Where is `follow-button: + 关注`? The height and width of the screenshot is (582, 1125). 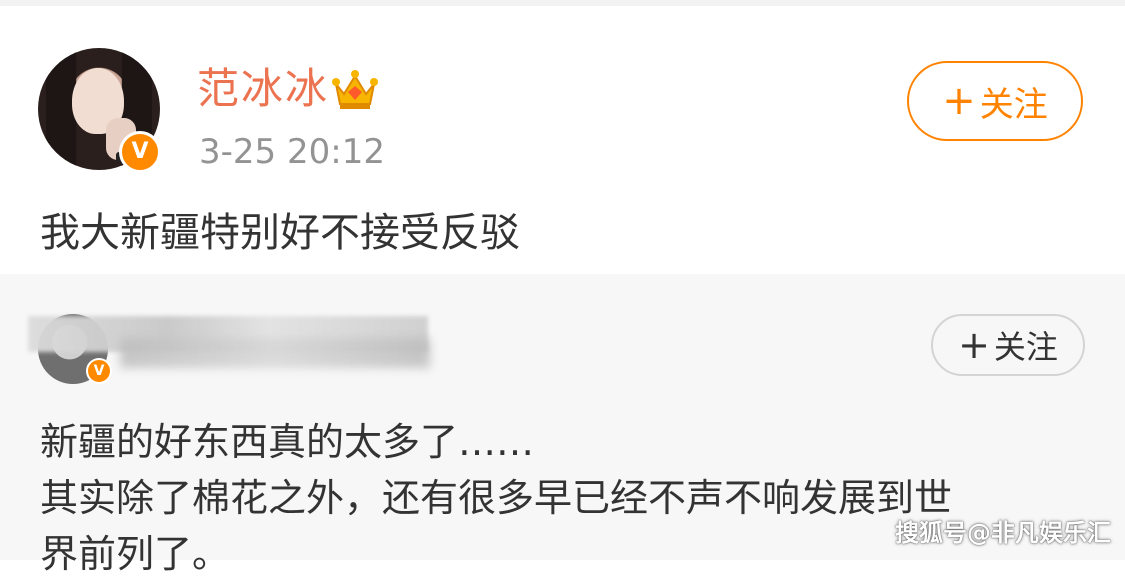 follow-button: + 关注 is located at coordinates (995, 101).